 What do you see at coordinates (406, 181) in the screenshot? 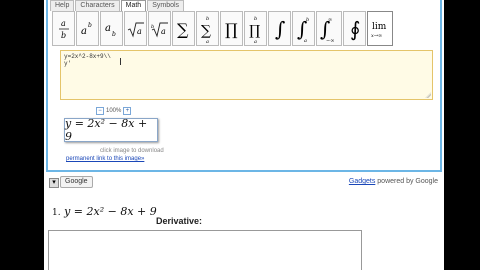
I see `powered-by-label: powered by Google` at bounding box center [406, 181].